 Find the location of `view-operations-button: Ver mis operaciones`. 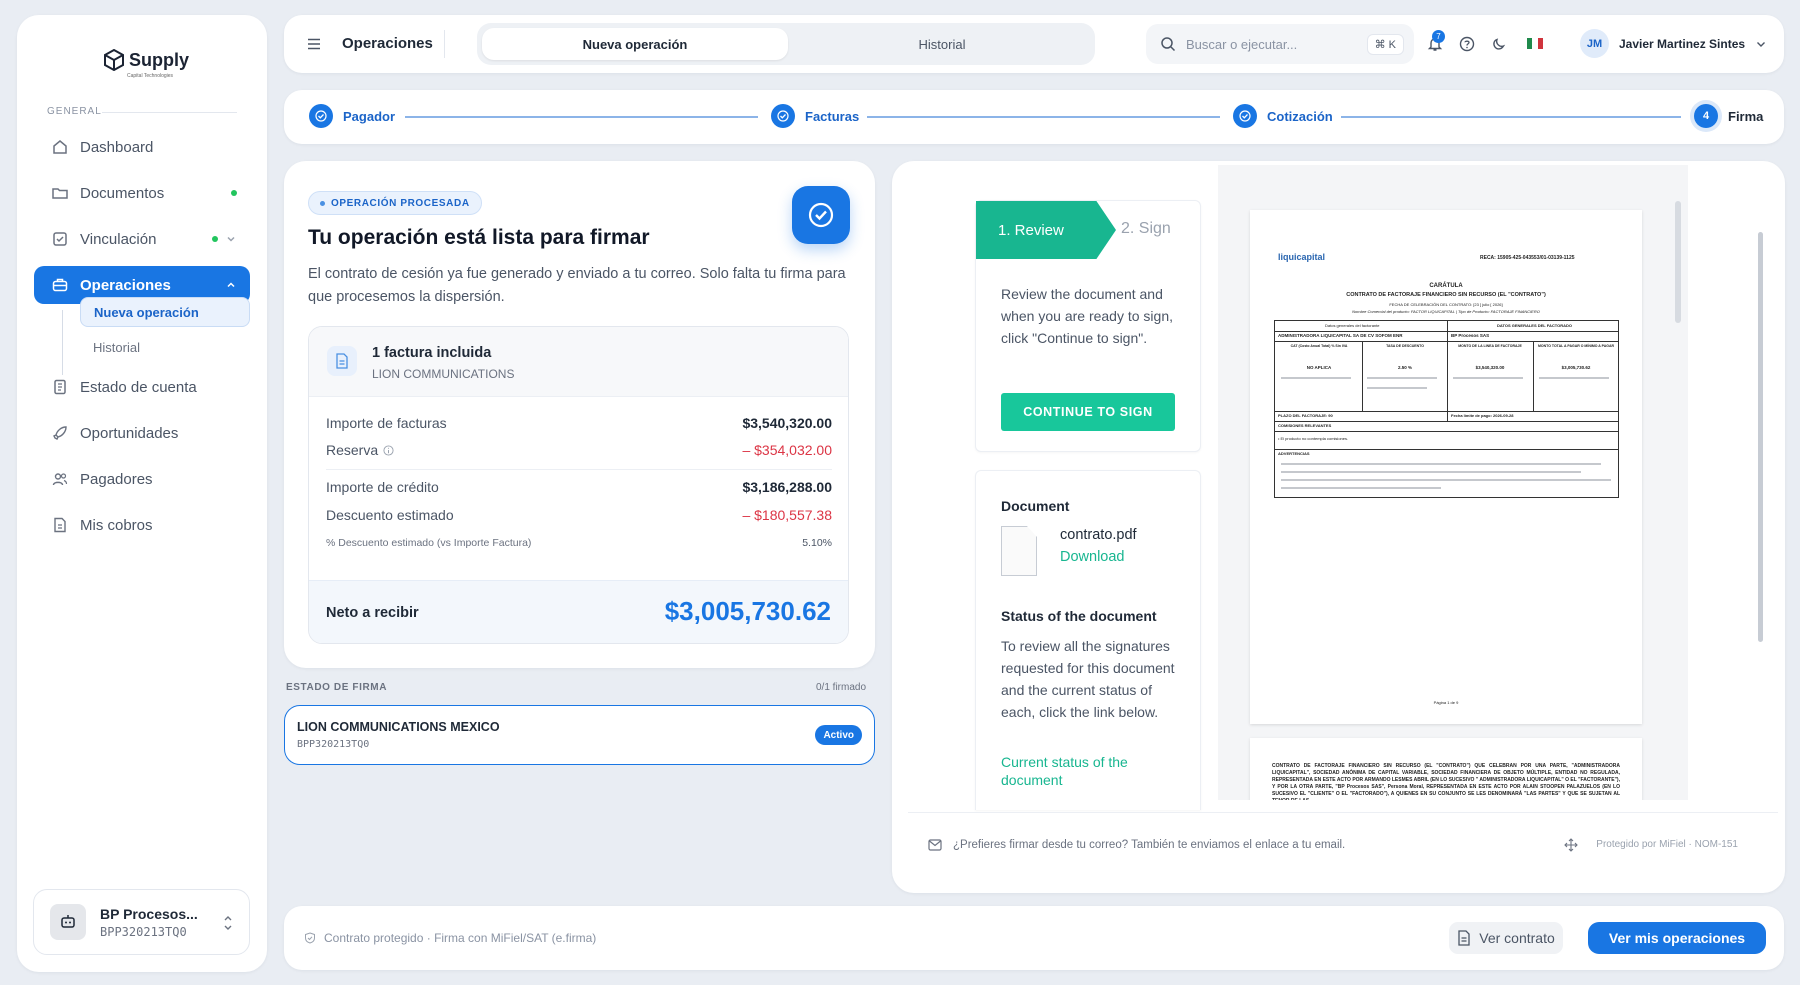

view-operations-button: Ver mis operaciones is located at coordinates (1677, 938).